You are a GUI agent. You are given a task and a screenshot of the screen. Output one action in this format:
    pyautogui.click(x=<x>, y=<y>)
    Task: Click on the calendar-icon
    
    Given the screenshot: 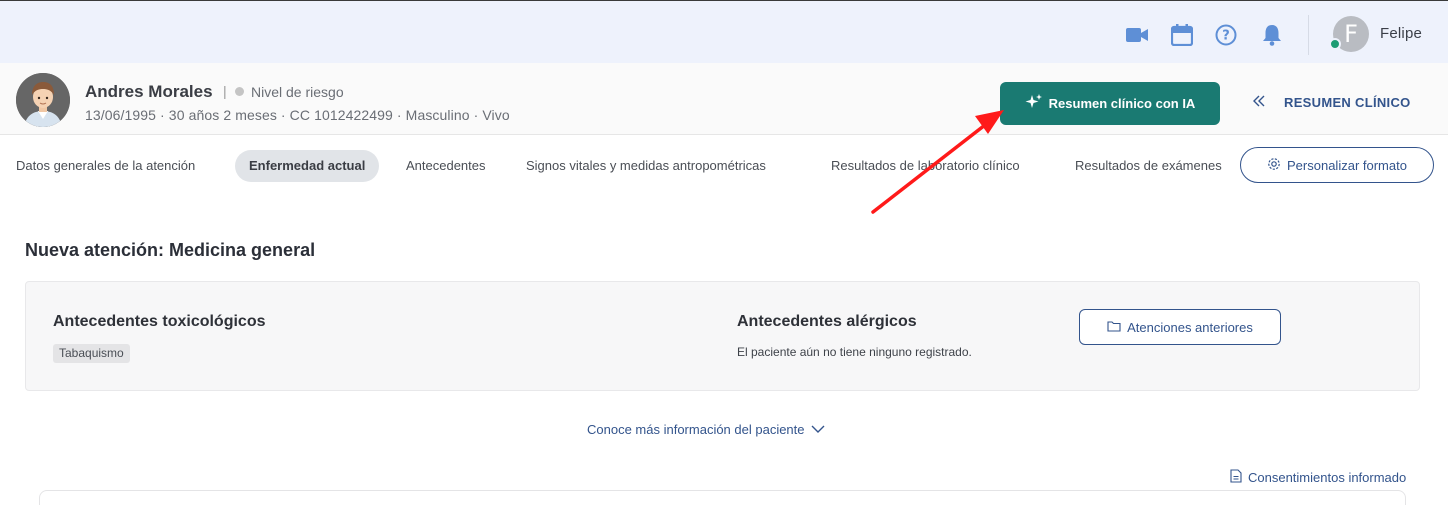 What is the action you would take?
    pyautogui.click(x=1182, y=35)
    